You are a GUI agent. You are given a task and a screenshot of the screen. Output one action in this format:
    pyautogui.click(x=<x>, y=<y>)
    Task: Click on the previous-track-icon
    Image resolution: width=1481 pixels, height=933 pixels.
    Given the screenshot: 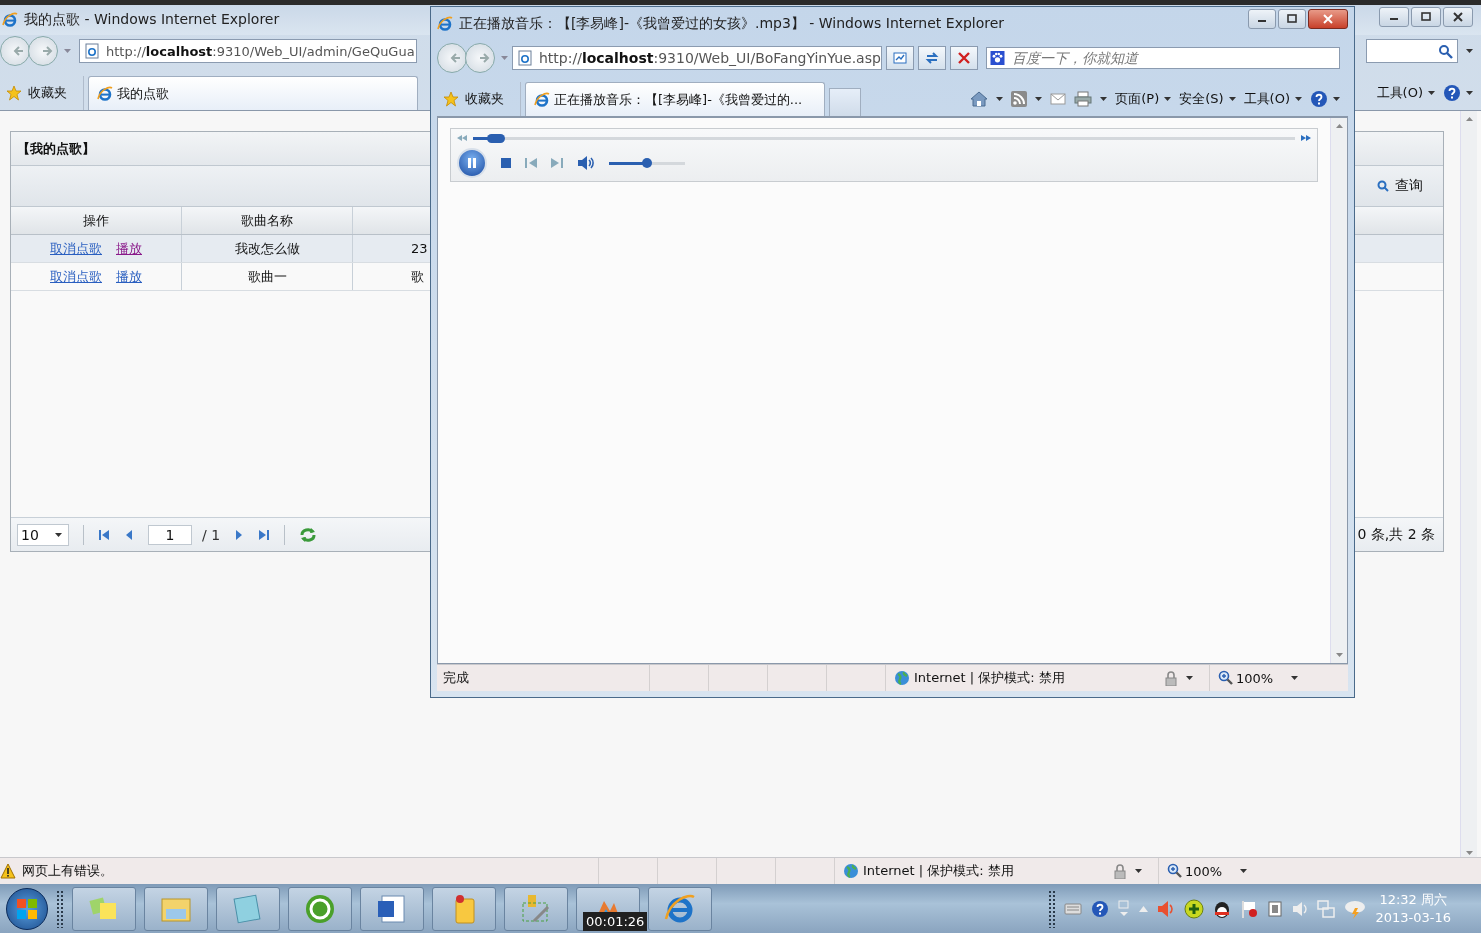 What is the action you would take?
    pyautogui.click(x=531, y=163)
    